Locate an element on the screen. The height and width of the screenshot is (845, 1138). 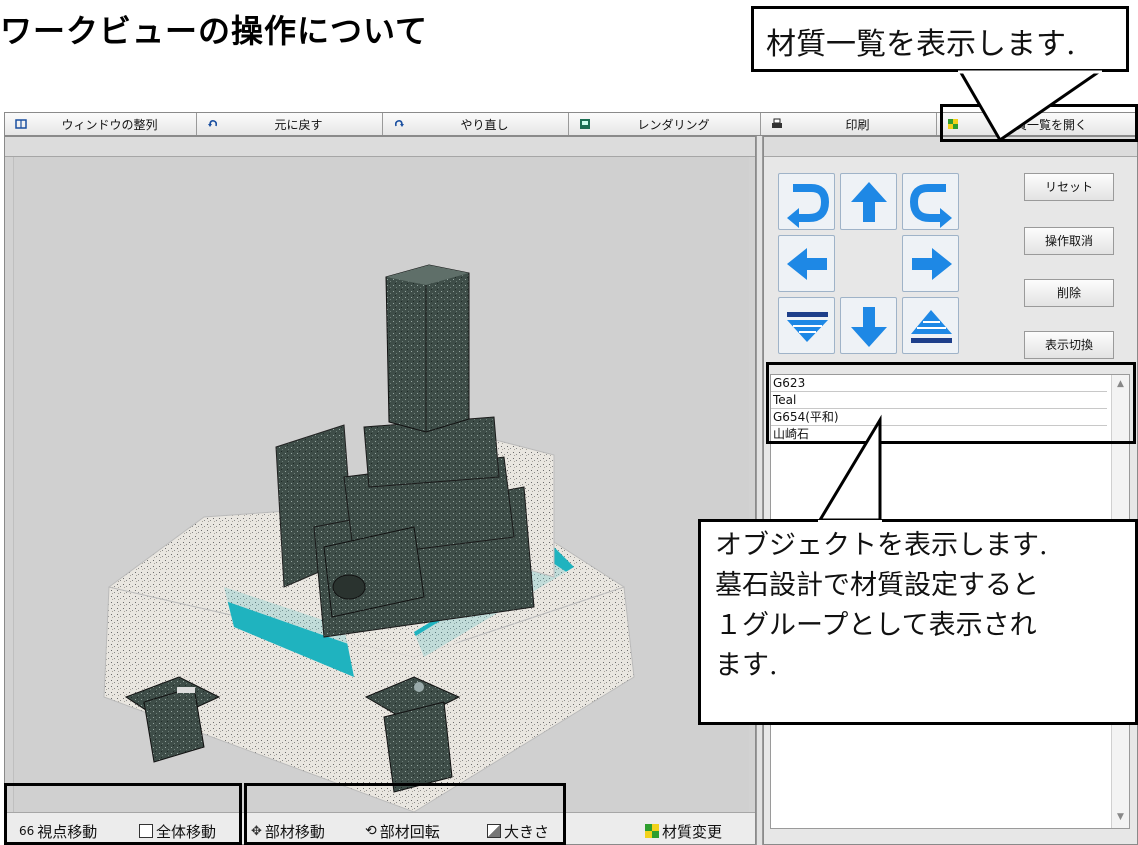
material-change-button: 材質変更 is located at coordinates (683, 831).